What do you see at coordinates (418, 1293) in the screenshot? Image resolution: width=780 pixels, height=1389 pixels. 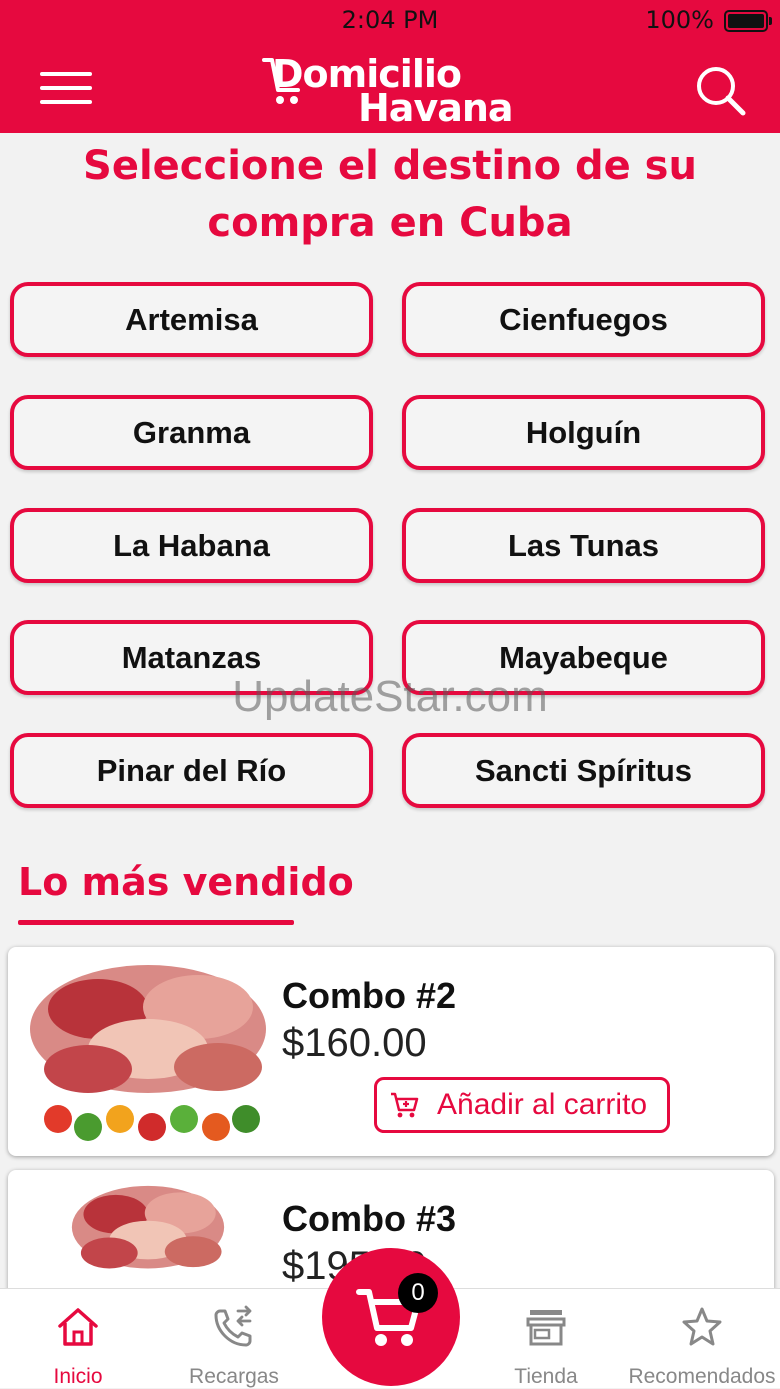 I see `cart-count-badge: 0` at bounding box center [418, 1293].